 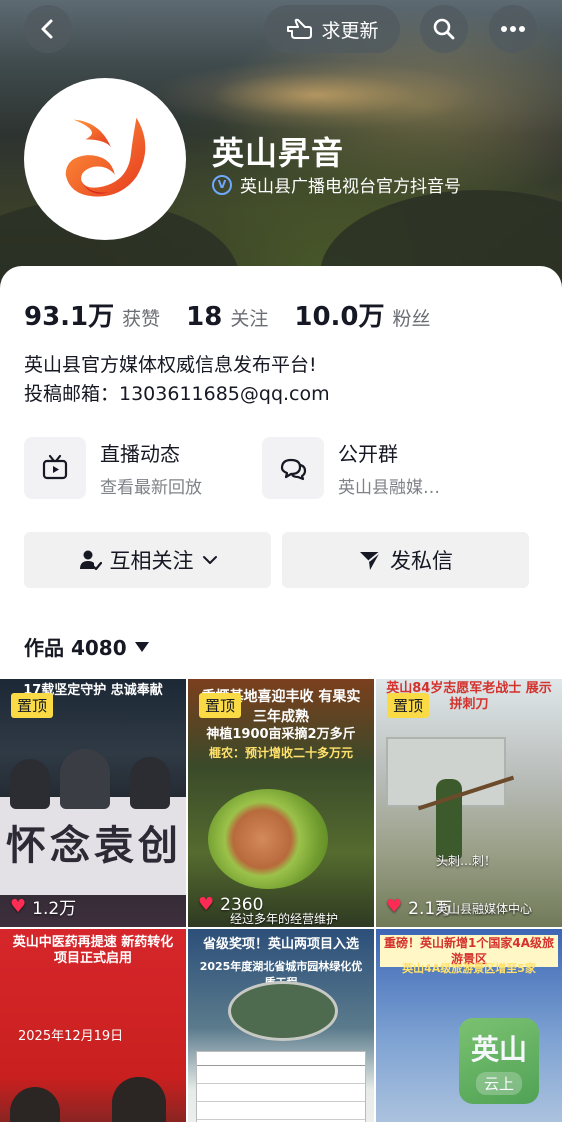 I want to click on video-tile: 17载坚定守护 忠诚奉献 怀念袁创 置顶 ♥ 1.2万, so click(x=93, y=803).